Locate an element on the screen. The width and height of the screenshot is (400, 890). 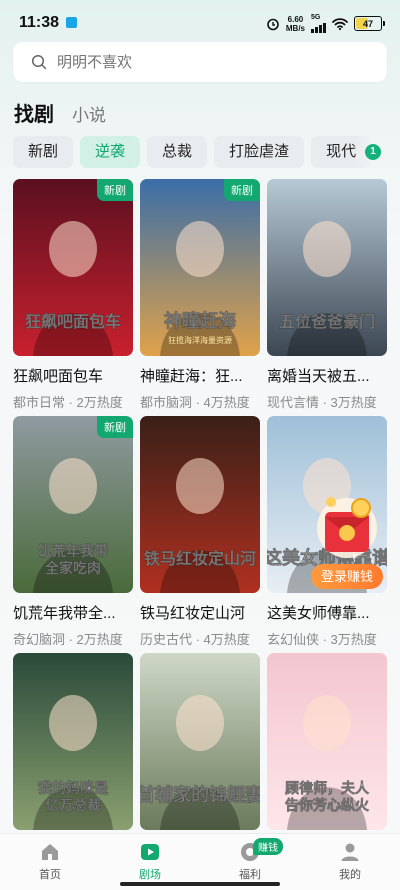
poster-image: 狂飙吧面包车 is located at coordinates (73, 267).